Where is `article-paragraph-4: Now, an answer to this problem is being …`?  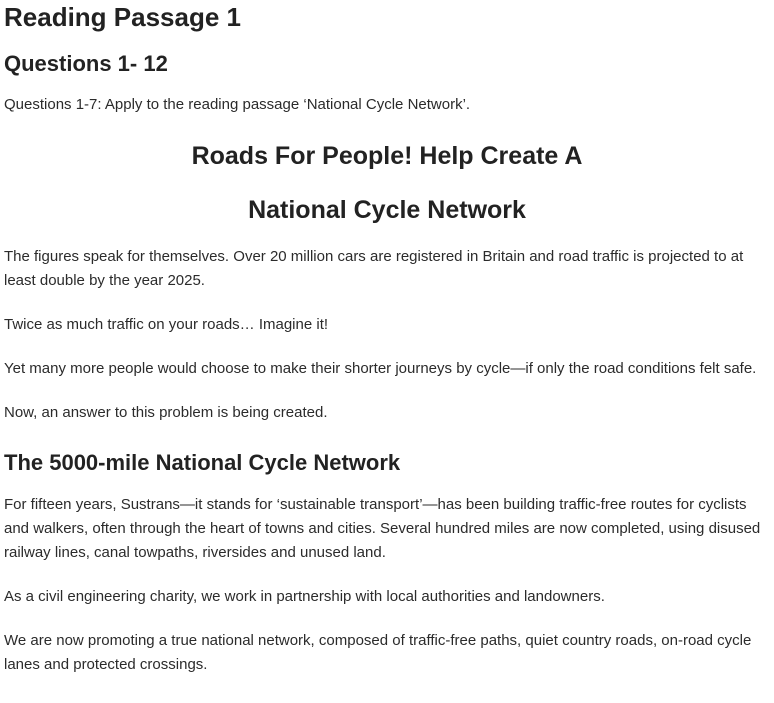 article-paragraph-4: Now, an answer to this problem is being … is located at coordinates (166, 412).